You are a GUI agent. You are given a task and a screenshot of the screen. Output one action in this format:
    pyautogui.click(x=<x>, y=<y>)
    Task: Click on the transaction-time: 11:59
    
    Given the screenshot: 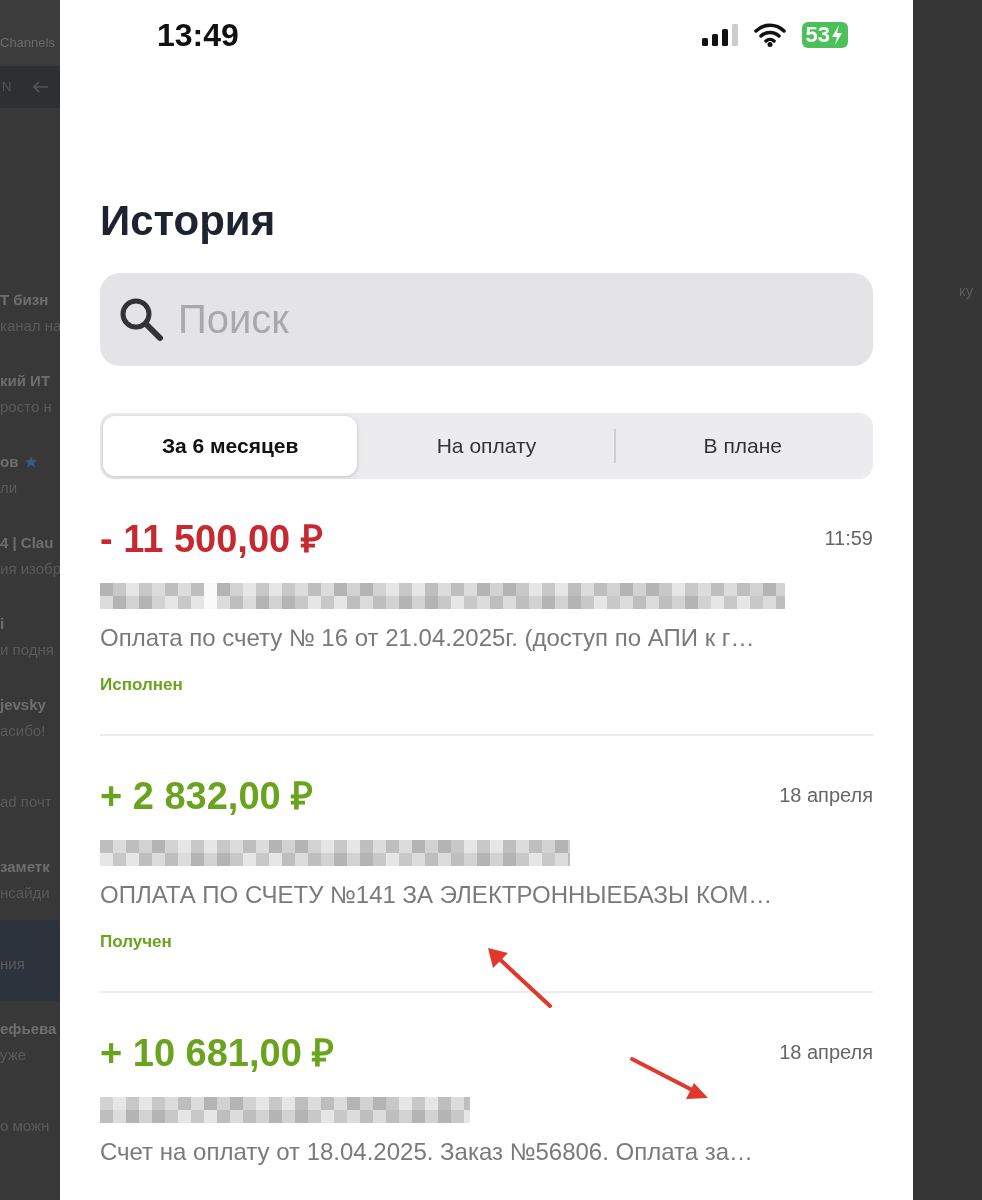 What is the action you would take?
    pyautogui.click(x=848, y=538)
    